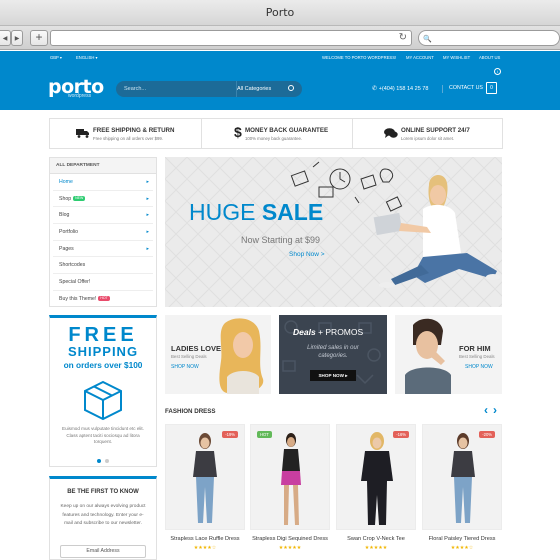  I want to click on carousel-dot-active, so click(99, 461).